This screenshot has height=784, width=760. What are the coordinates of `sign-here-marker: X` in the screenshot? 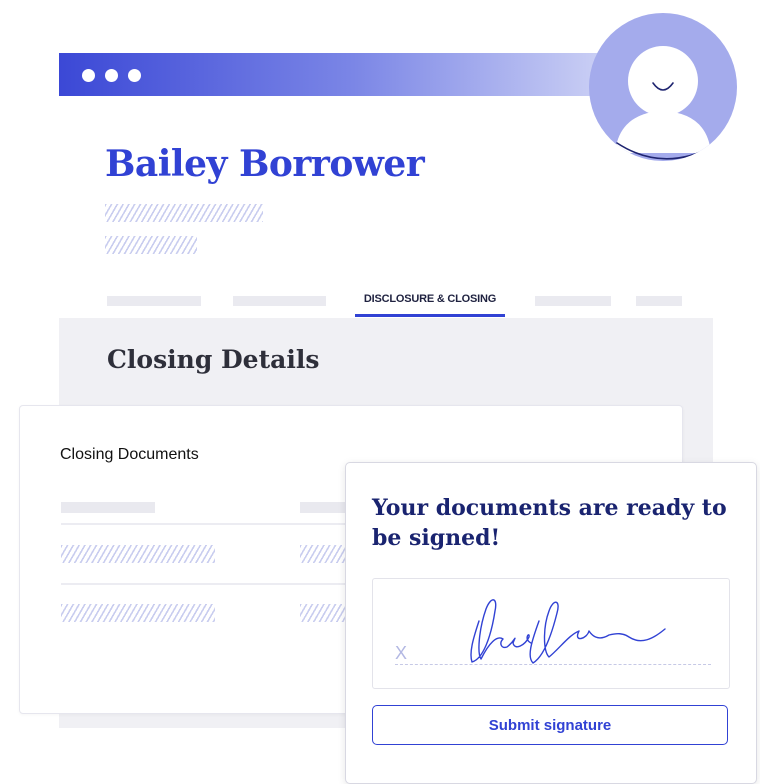 It's located at (401, 653).